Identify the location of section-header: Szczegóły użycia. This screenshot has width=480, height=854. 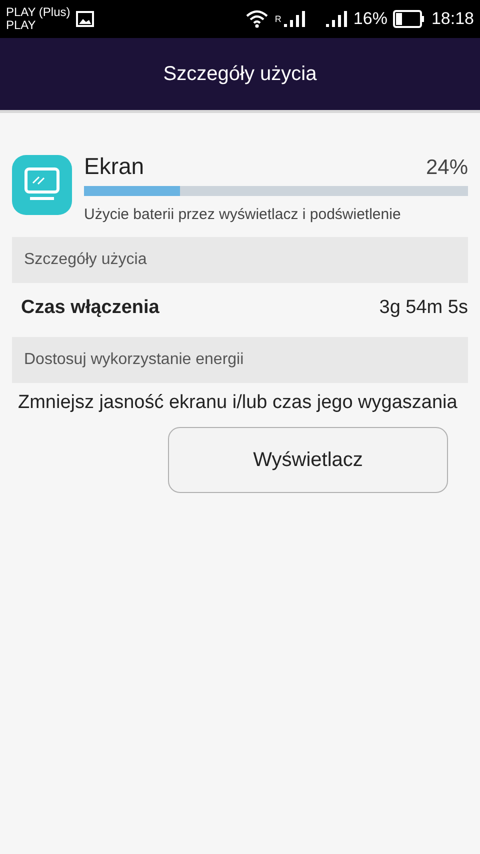
(240, 260).